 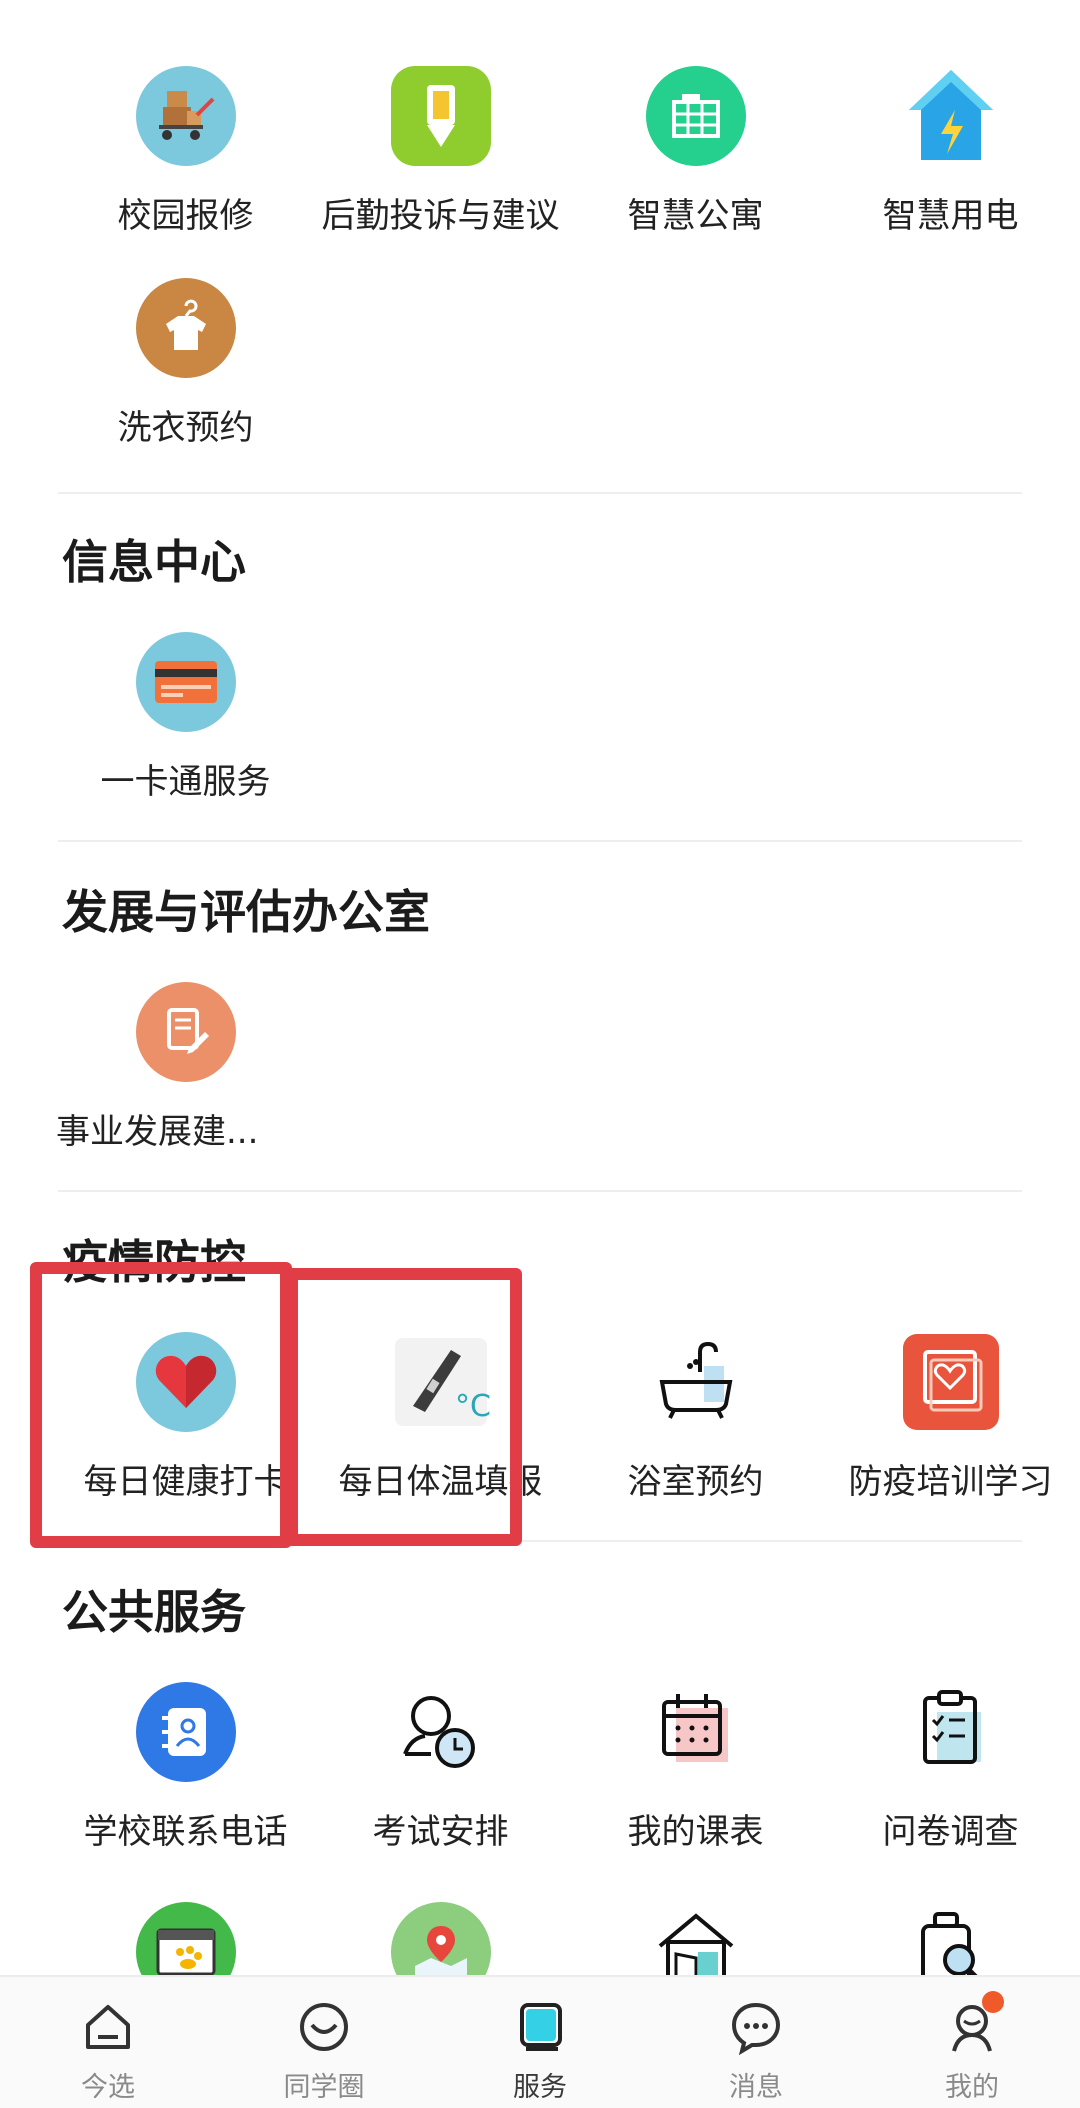 I want to click on service-label: 校园报修, so click(x=185, y=216).